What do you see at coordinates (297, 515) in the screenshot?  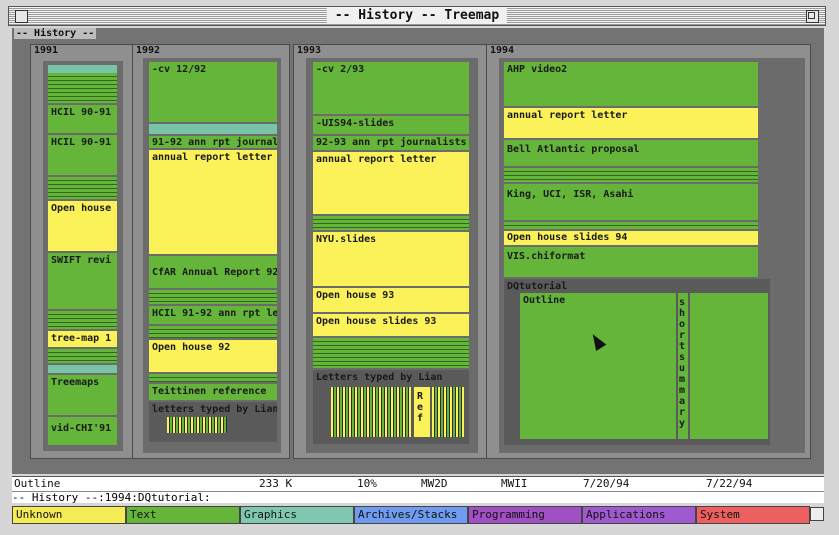 I see `legend-graphics: Graphics` at bounding box center [297, 515].